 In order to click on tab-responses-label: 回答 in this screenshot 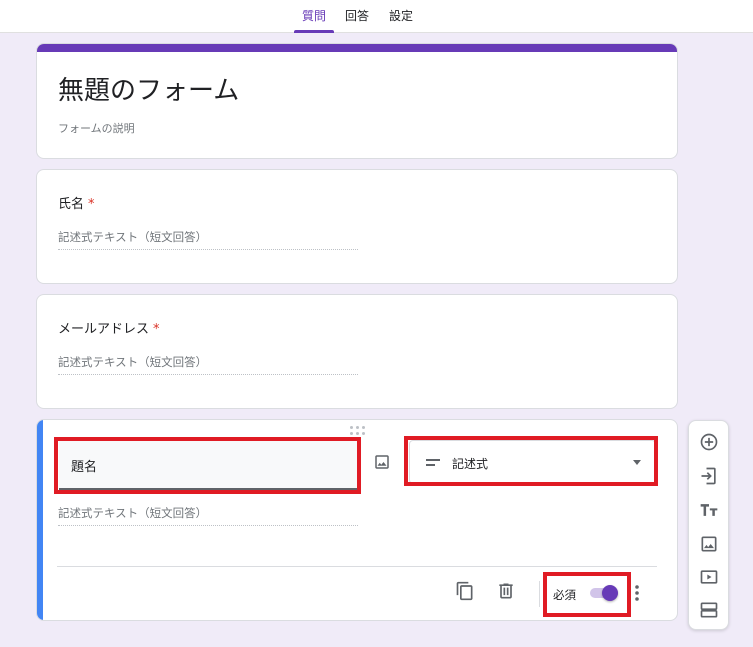, I will do `click(356, 16)`.